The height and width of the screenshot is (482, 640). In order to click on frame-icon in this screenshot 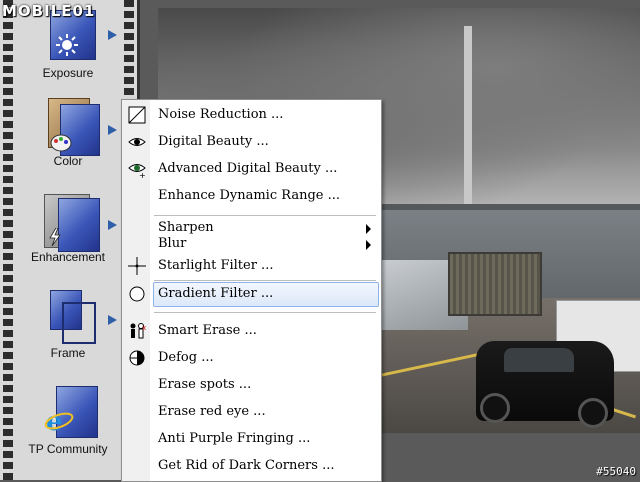, I will do `click(69, 317)`.